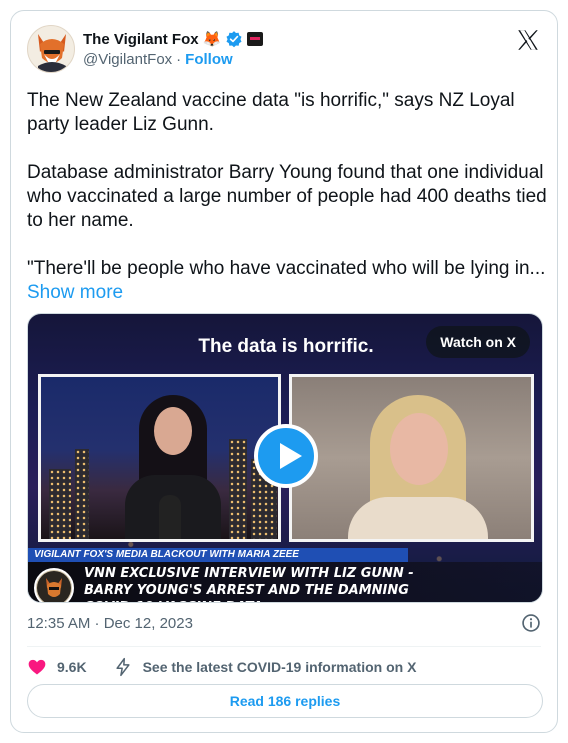 Image resolution: width=568 pixels, height=743 pixels. What do you see at coordinates (75, 292) in the screenshot?
I see `show-more-link: Show more` at bounding box center [75, 292].